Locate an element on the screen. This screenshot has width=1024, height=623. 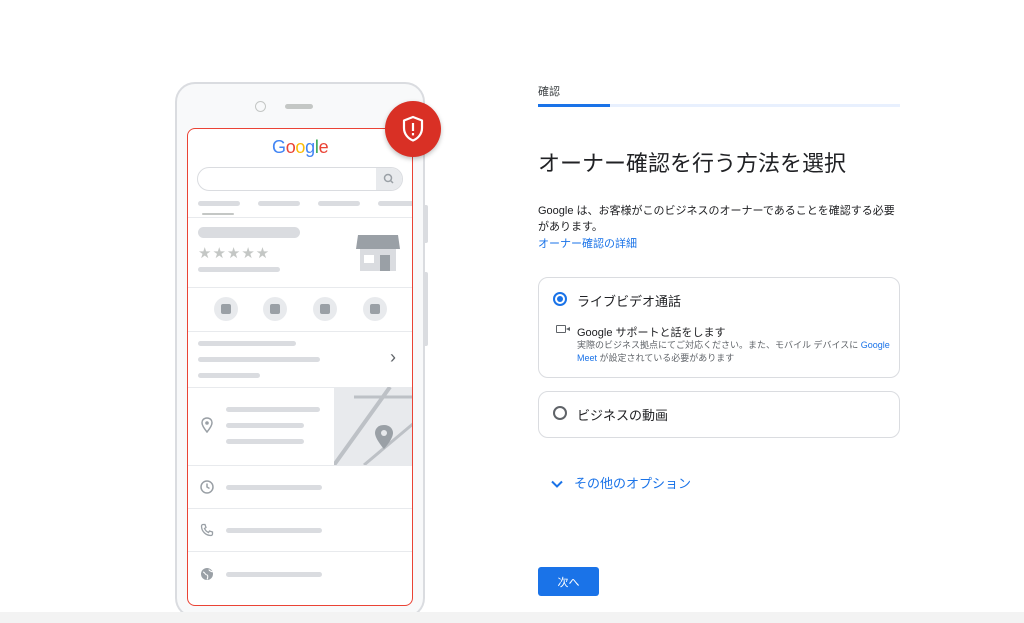
google-logo: Google is located at coordinates (300, 147).